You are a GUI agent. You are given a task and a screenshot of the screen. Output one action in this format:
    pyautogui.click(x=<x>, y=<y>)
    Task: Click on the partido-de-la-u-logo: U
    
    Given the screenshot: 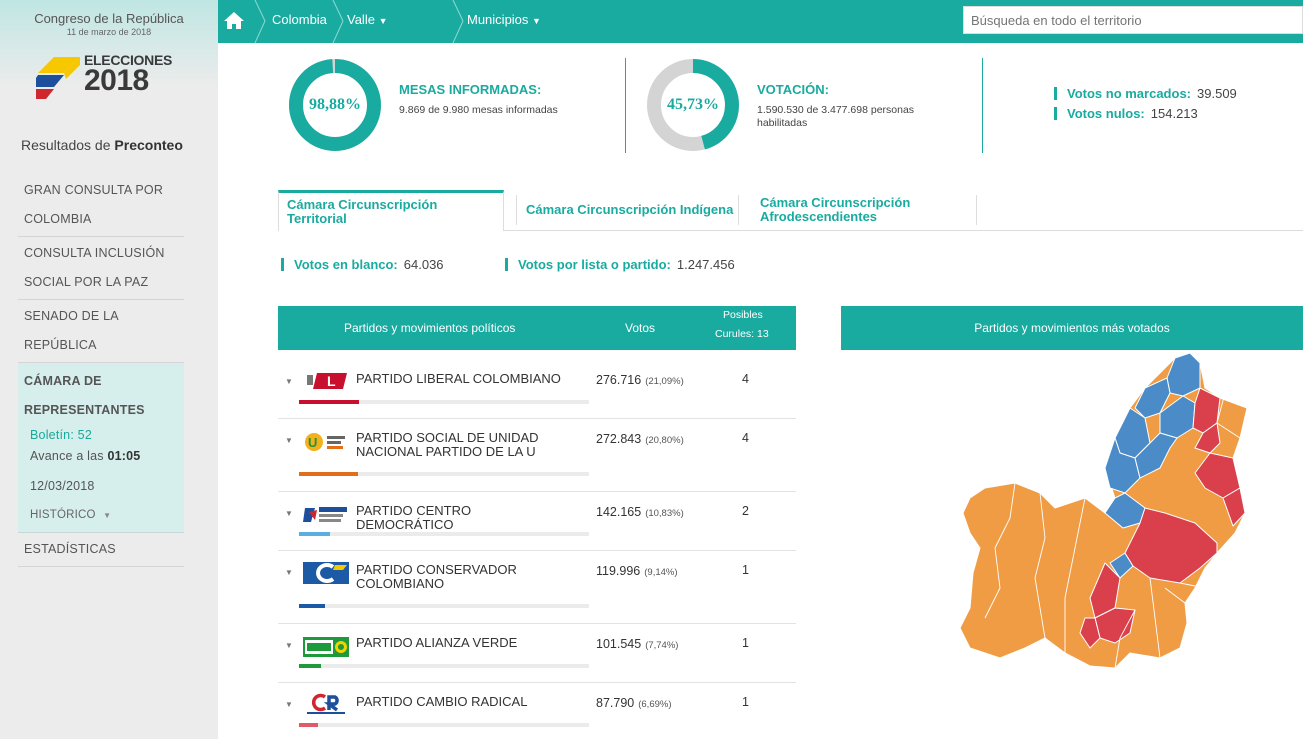 What is the action you would take?
    pyautogui.click(x=325, y=442)
    